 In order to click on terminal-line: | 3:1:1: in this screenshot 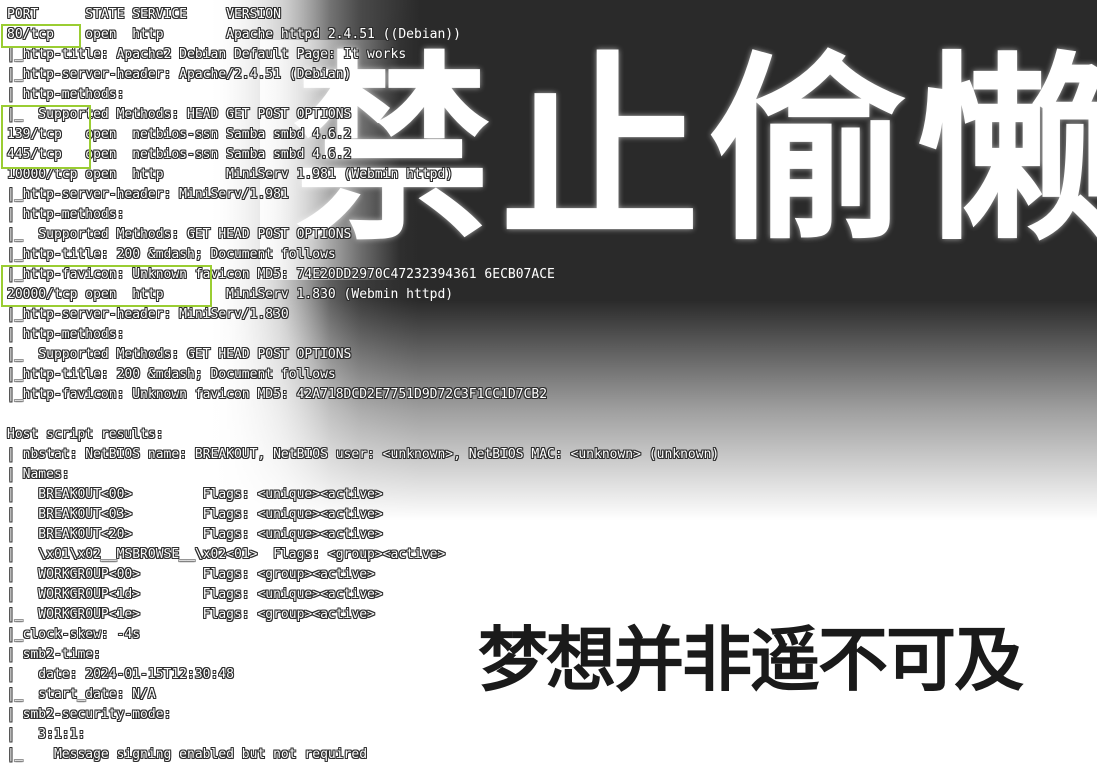, I will do `click(46, 734)`.